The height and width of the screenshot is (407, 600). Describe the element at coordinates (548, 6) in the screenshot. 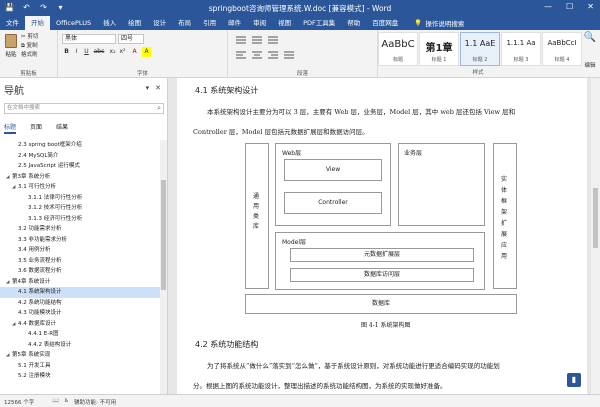

I see `minimize-icon: —` at that location.